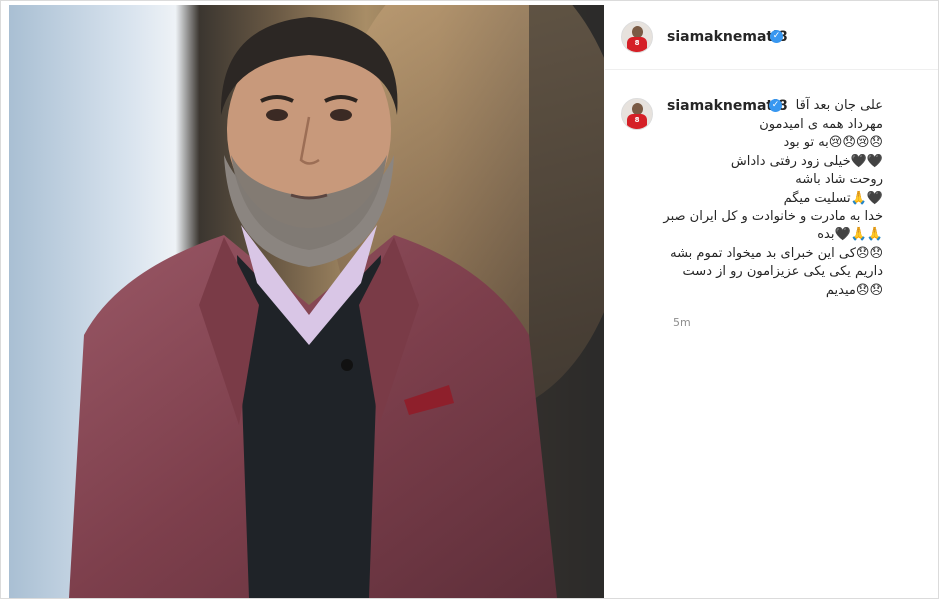 The image size is (939, 599). I want to click on caption-line: 😞😢😞😢به تو بود, so click(833, 143).